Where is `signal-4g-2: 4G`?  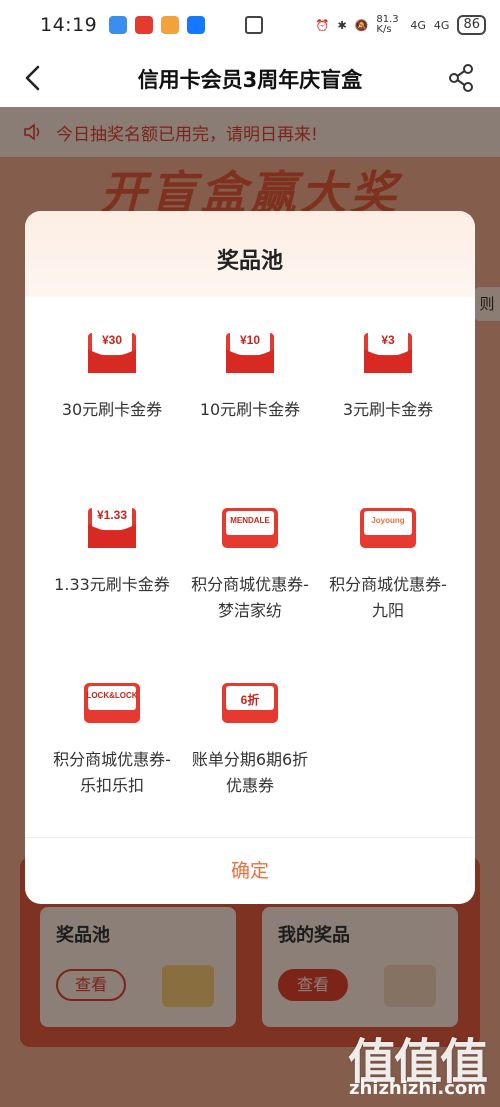
signal-4g-2: 4G is located at coordinates (441, 25).